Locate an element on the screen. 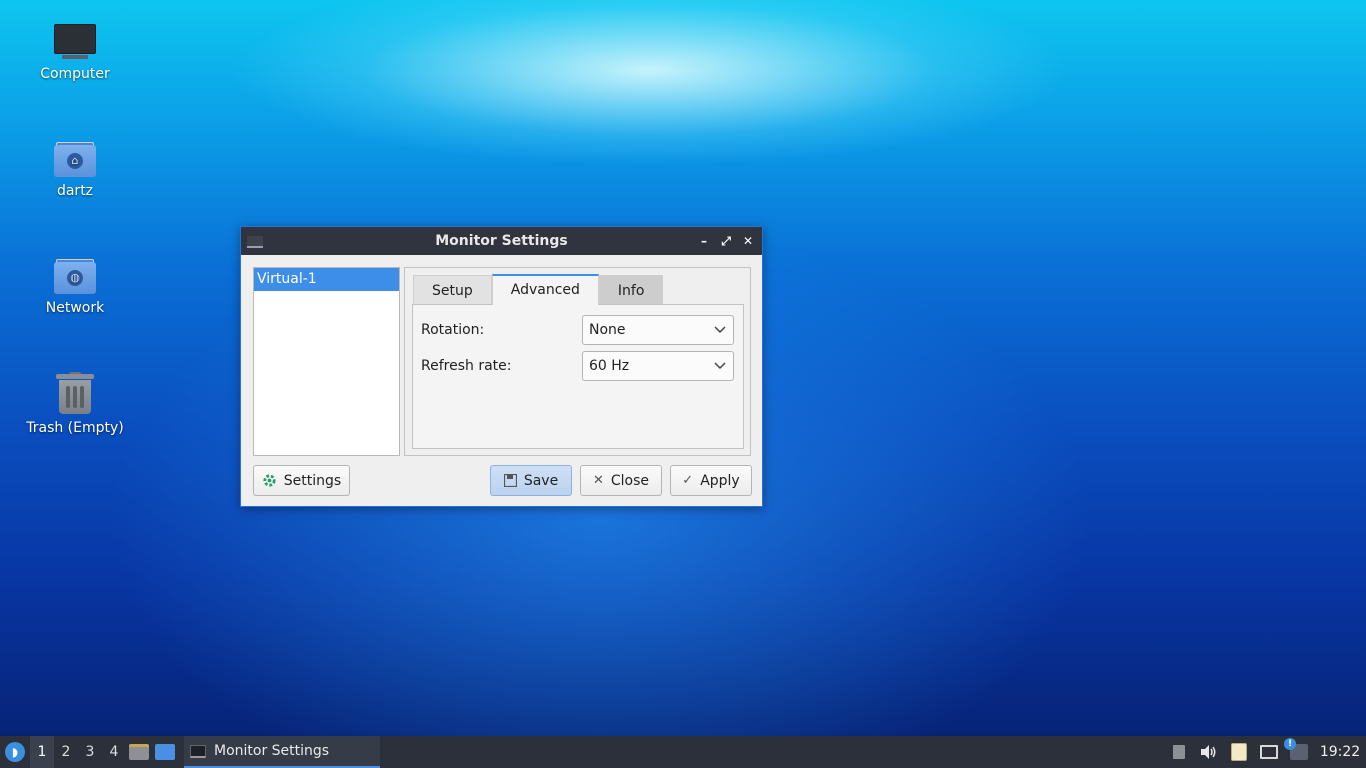 The height and width of the screenshot is (768, 1366). apply-button: ✓ Apply is located at coordinates (711, 480).